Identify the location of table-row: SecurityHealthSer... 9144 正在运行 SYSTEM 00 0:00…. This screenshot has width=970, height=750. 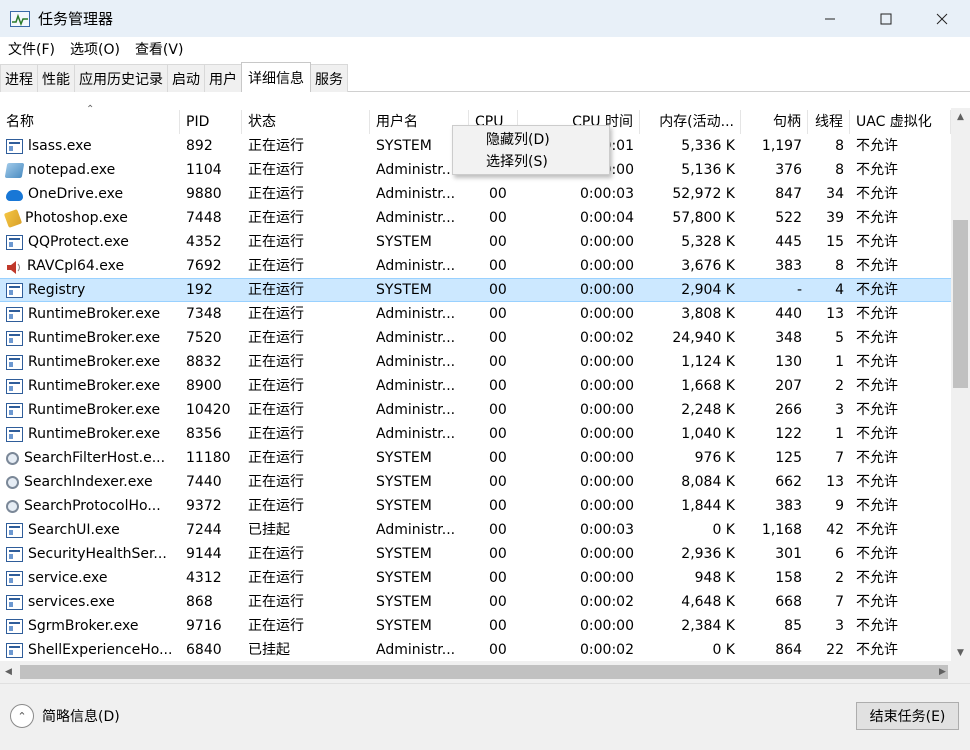
(475, 554).